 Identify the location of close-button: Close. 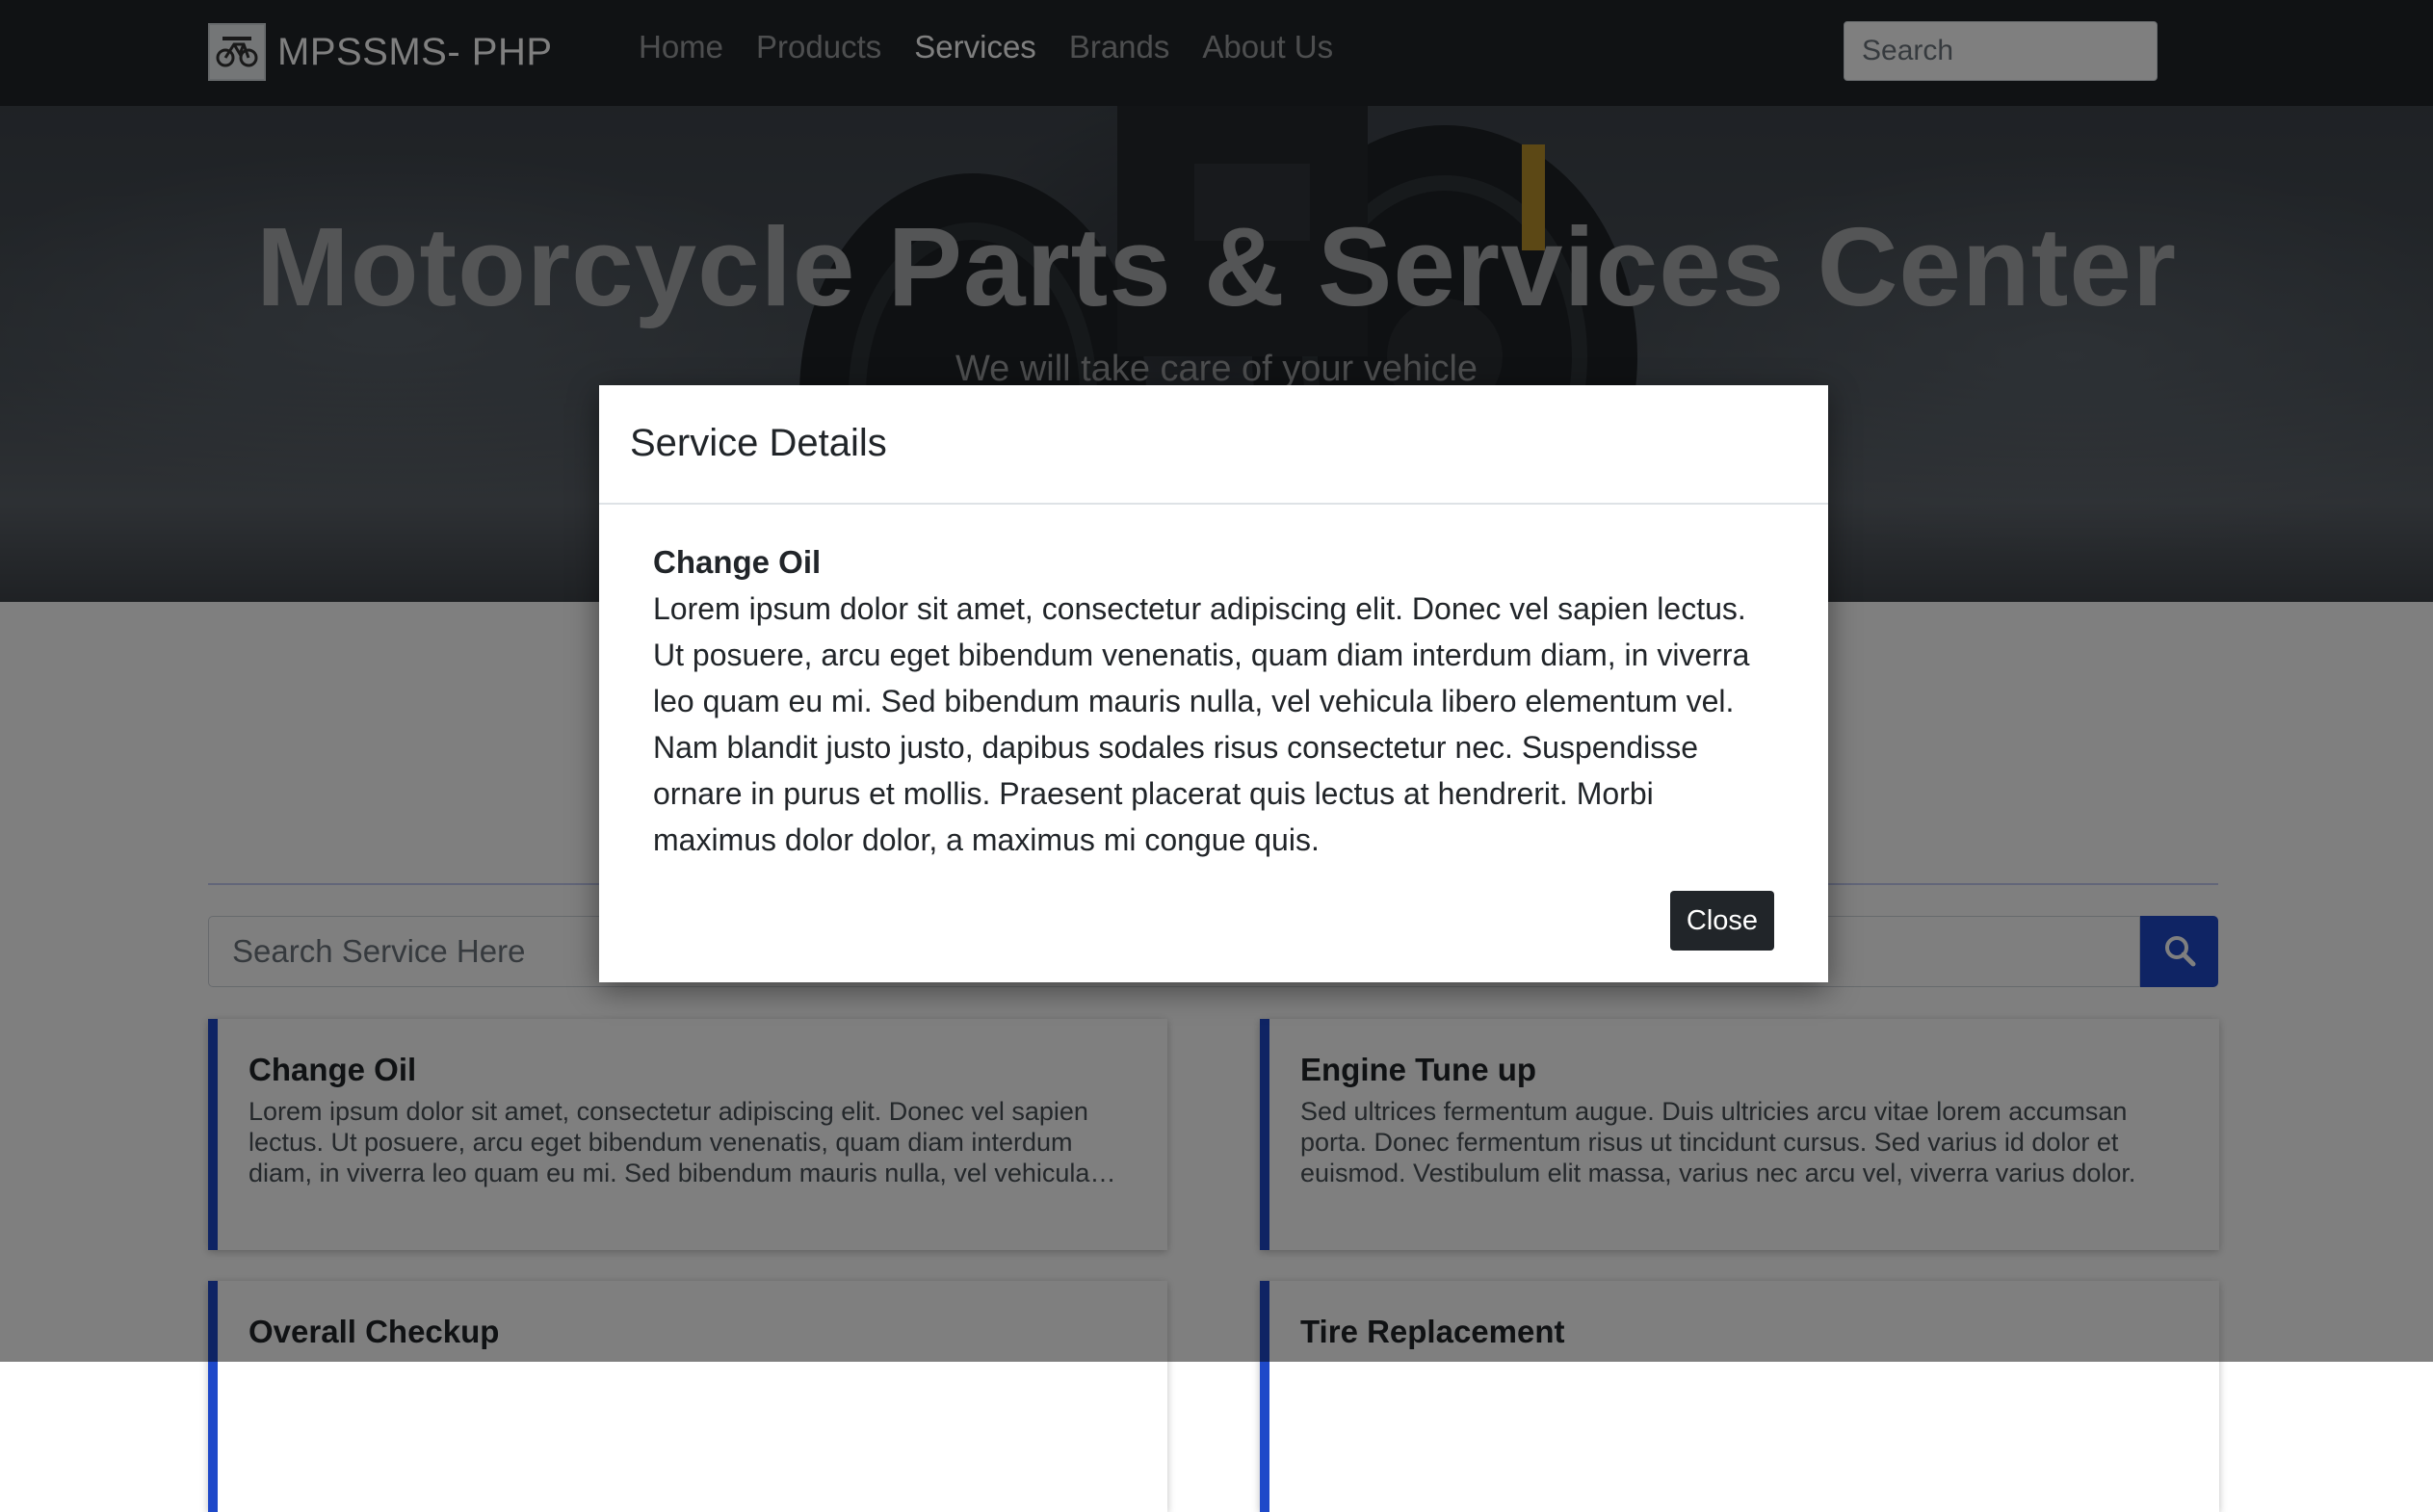
(1722, 921).